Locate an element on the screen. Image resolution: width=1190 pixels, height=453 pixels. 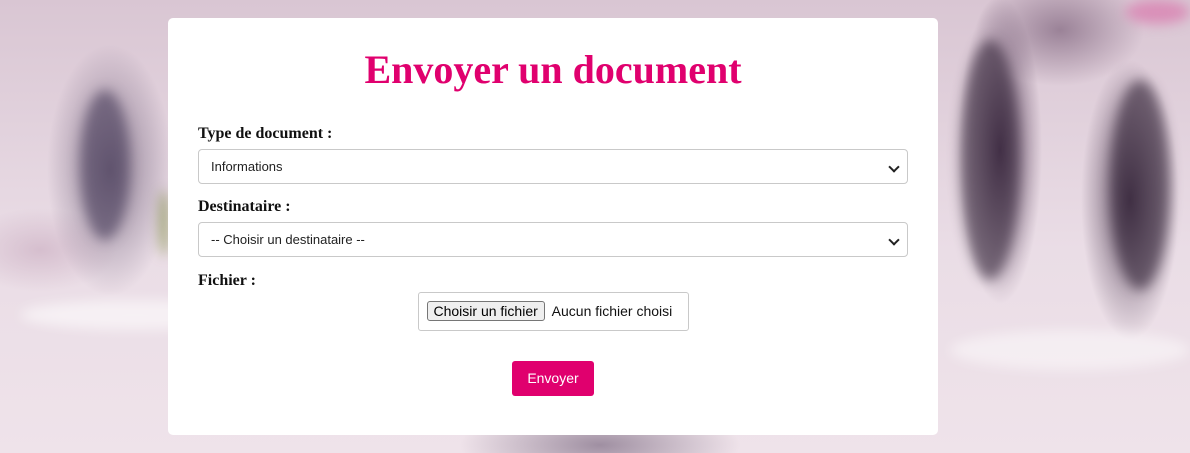
recipient-select: -- Choisir un destinataire -- is located at coordinates (553, 239).